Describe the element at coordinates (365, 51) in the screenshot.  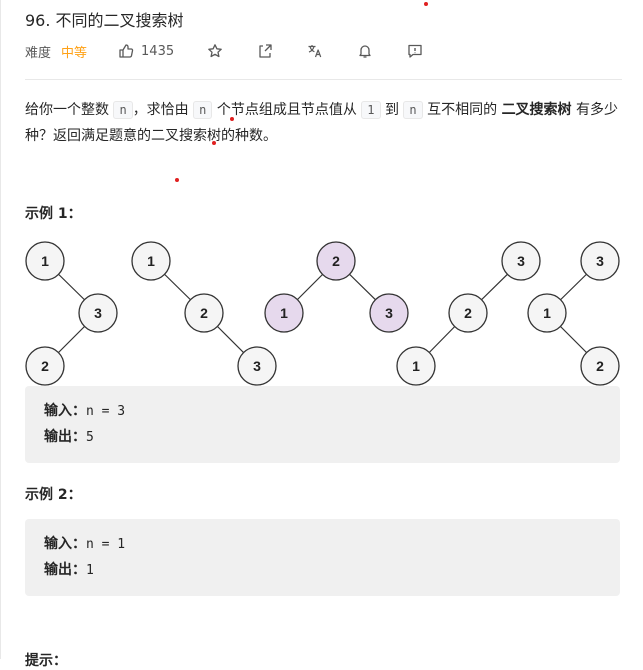
I see `bell-icon` at that location.